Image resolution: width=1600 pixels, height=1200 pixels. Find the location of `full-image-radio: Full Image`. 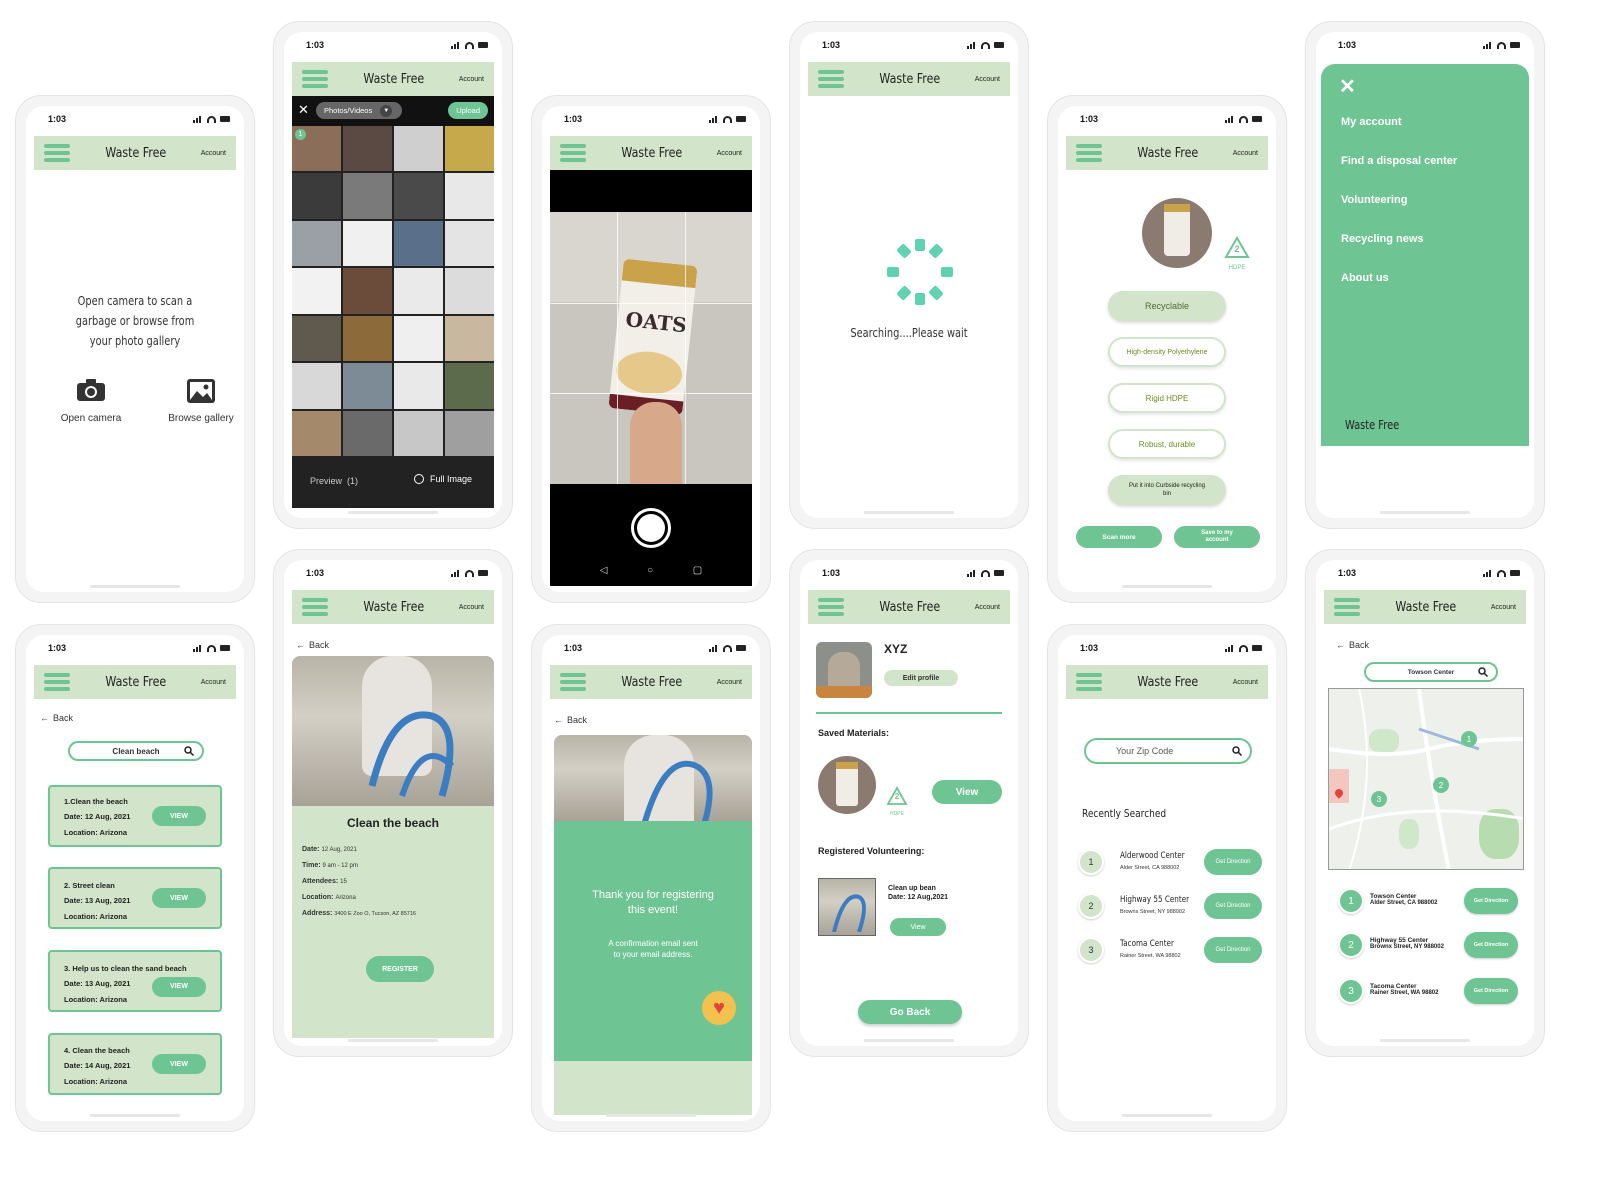

full-image-radio: Full Image is located at coordinates (442, 479).